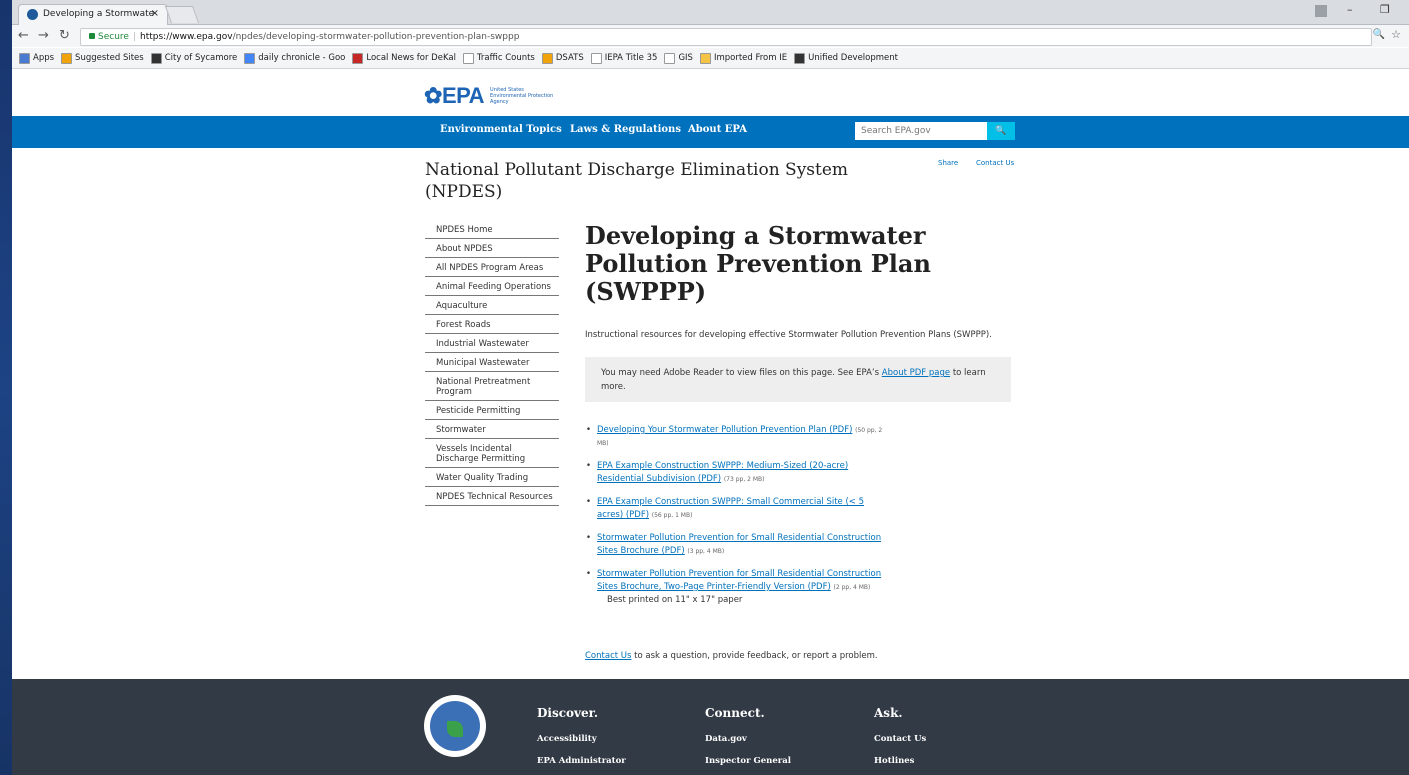 Image resolution: width=1409 pixels, height=775 pixels. I want to click on nav-laws-regulations: Laws & Regulations, so click(625, 129).